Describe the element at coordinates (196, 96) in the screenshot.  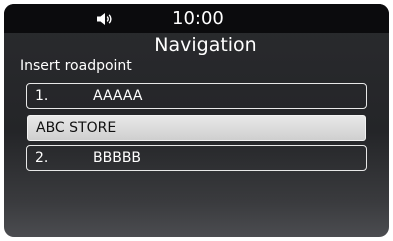
I see `list-item-roadpoint-1: 1. AAAAA` at that location.